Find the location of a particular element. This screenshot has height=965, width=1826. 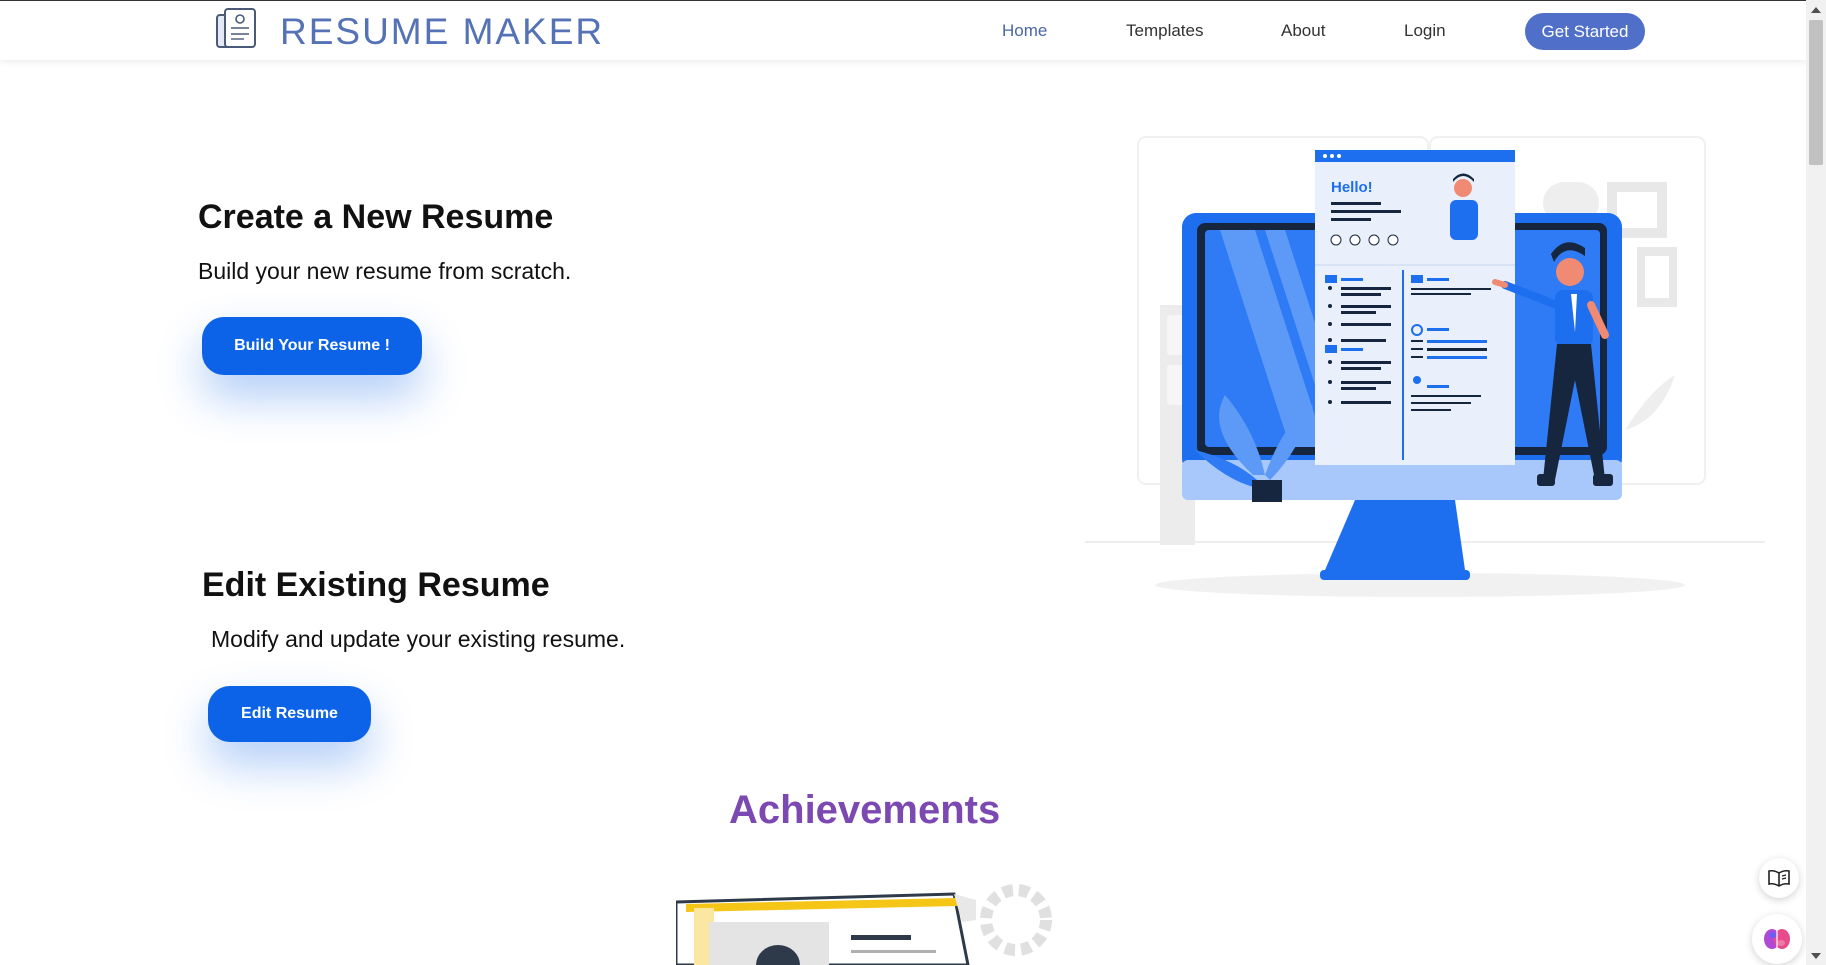

document-icon is located at coordinates (237, 29).